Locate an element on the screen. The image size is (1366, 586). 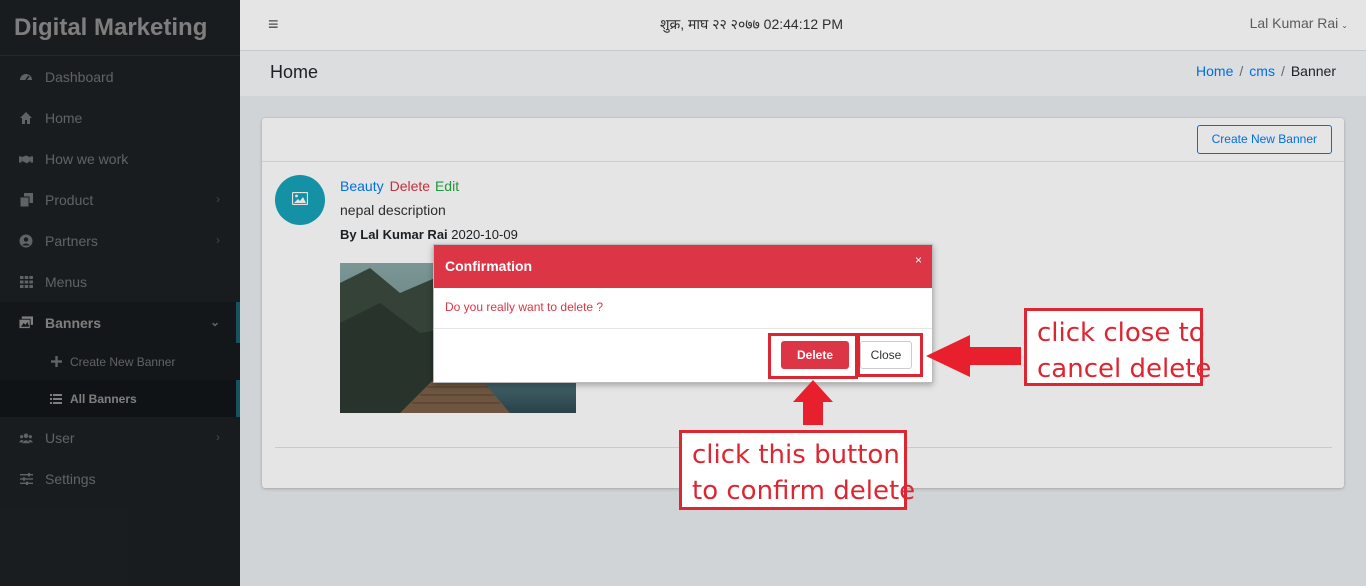
arrow-up-icon is located at coordinates (813, 402).